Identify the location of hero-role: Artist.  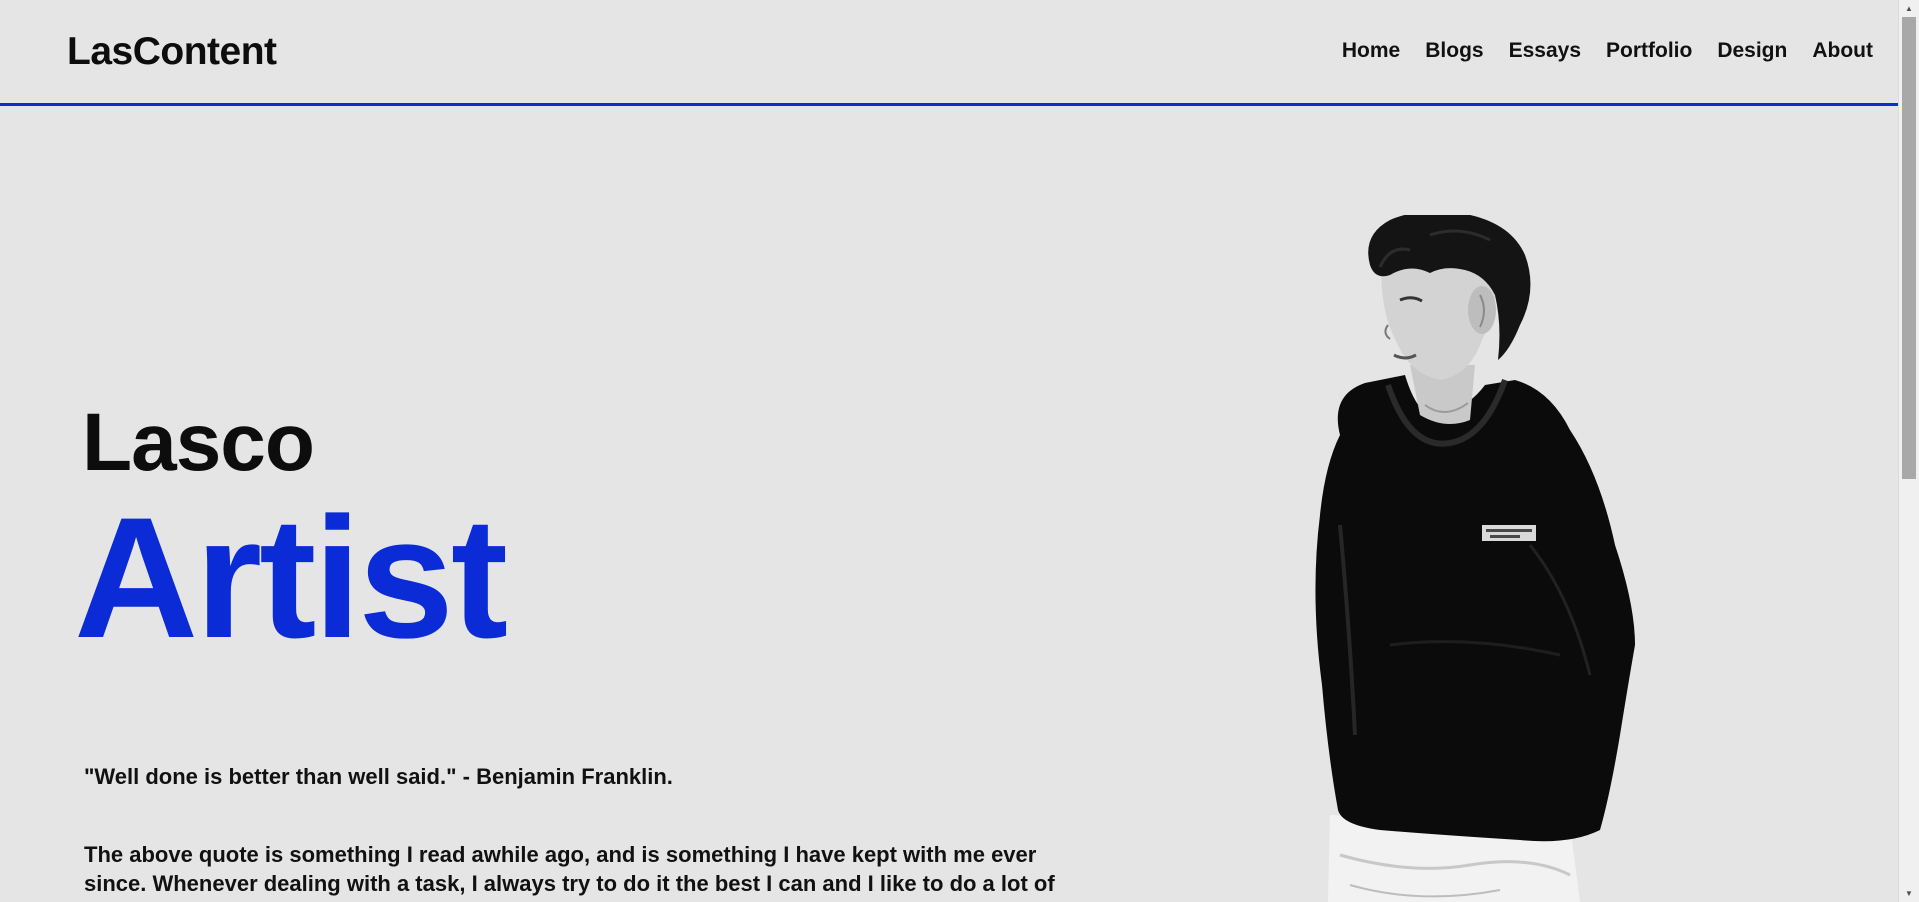
(291, 578).